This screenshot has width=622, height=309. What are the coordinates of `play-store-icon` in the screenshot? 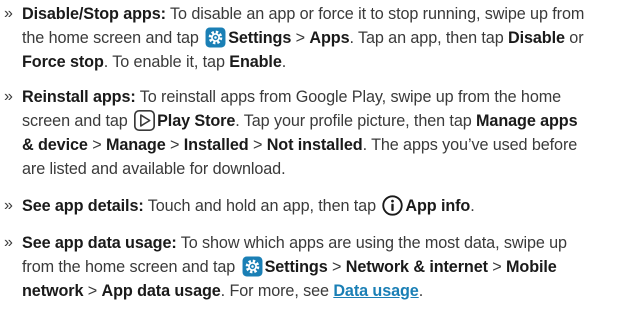 It's located at (145, 120).